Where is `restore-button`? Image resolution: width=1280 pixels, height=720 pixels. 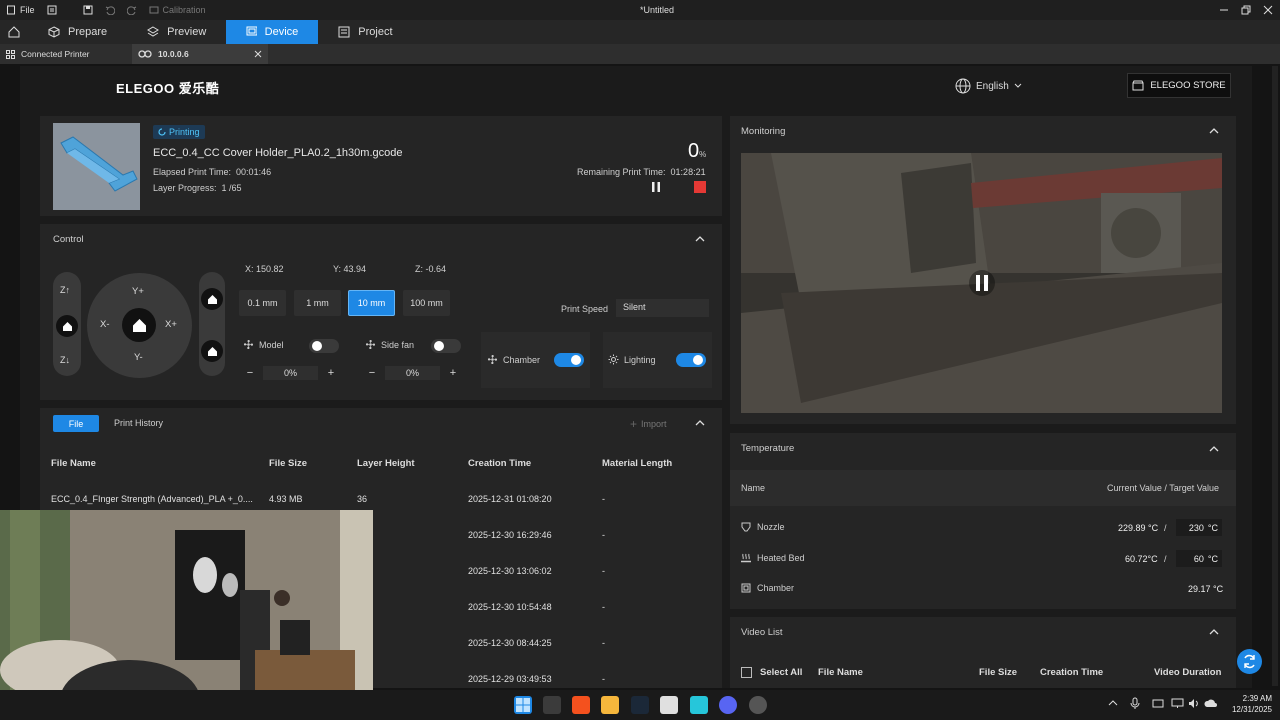 restore-button is located at coordinates (1246, 10).